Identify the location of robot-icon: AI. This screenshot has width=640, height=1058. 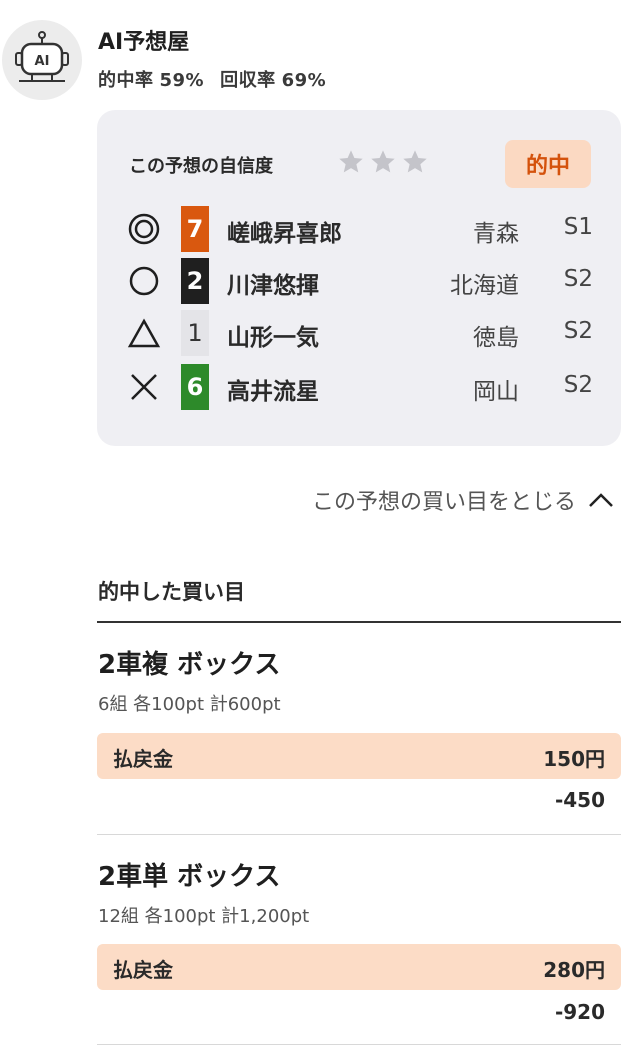
(42, 56).